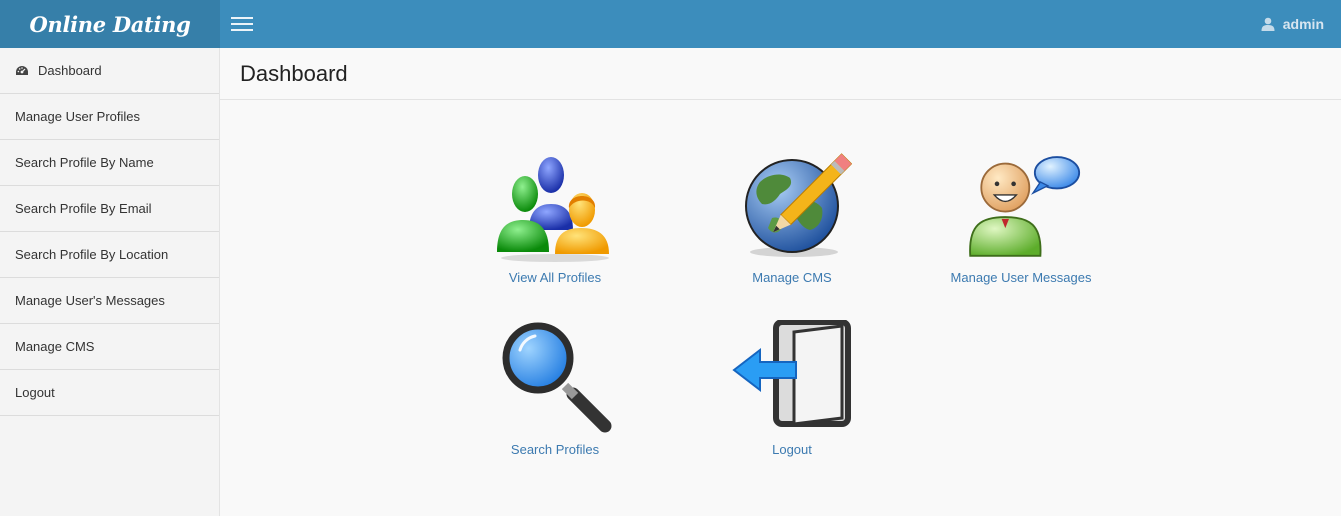 The image size is (1341, 516). What do you see at coordinates (110, 24) in the screenshot?
I see `brand-logo: Online Dating` at bounding box center [110, 24].